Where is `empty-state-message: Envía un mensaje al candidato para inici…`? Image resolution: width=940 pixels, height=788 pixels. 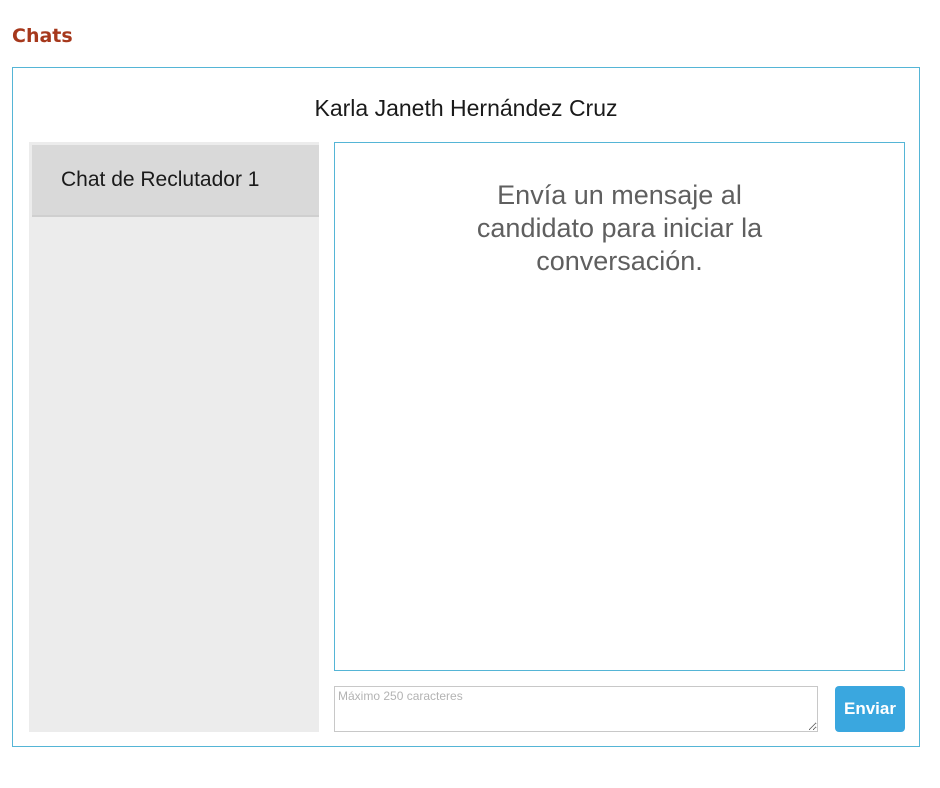 empty-state-message: Envía un mensaje al candidato para inici… is located at coordinates (619, 228).